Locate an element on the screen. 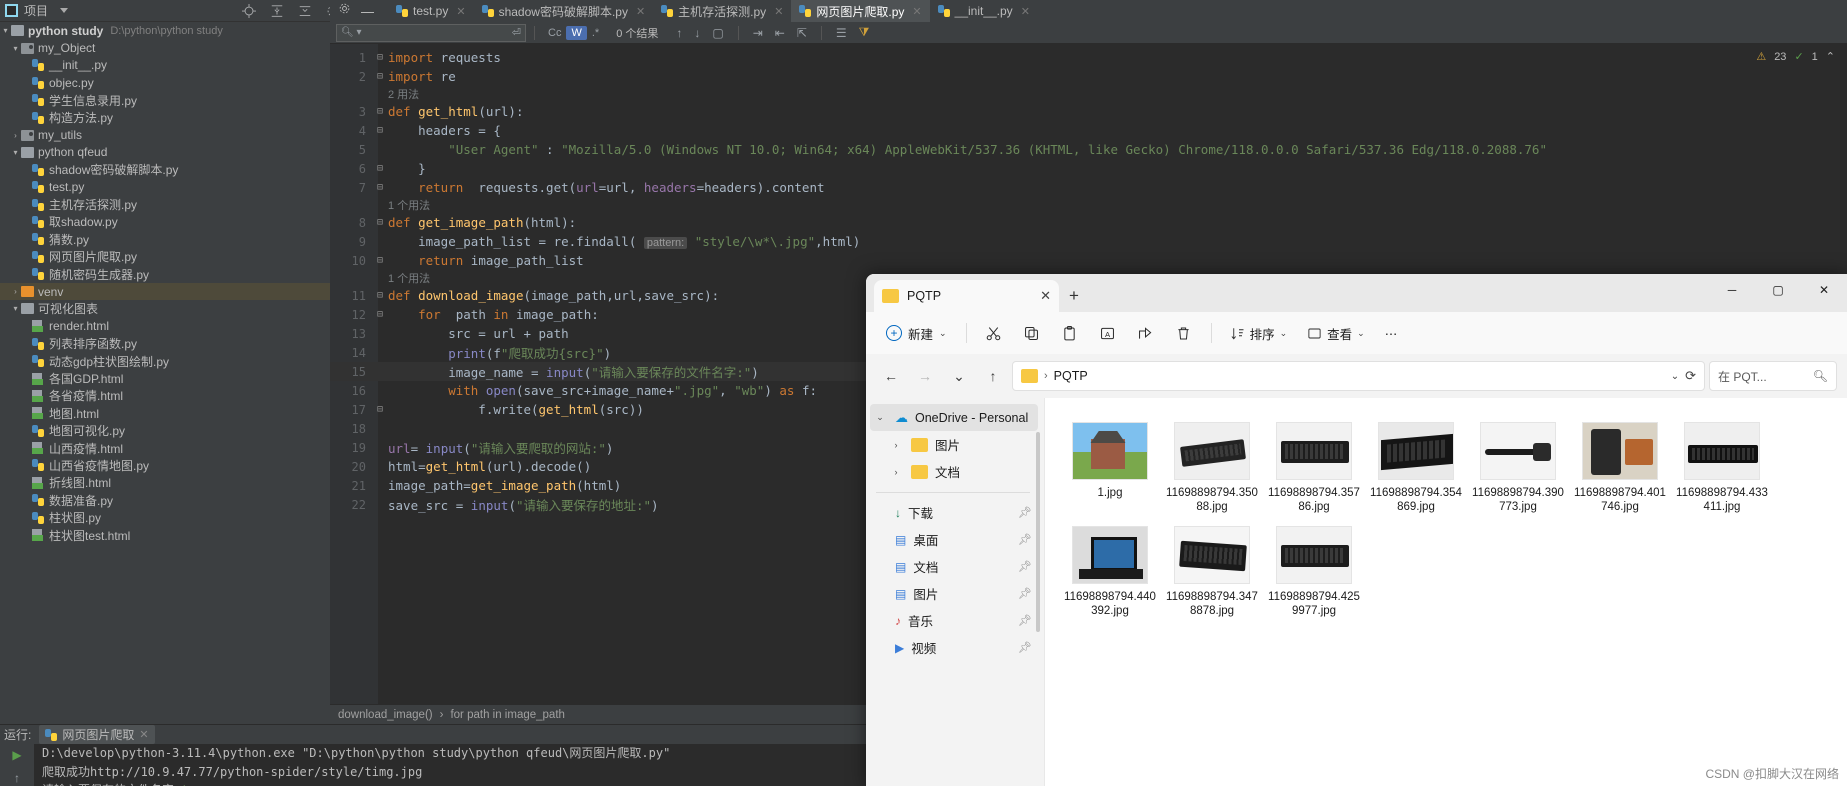 This screenshot has height=786, width=1847. tree-item: 主机存活探测.py is located at coordinates (165, 204).